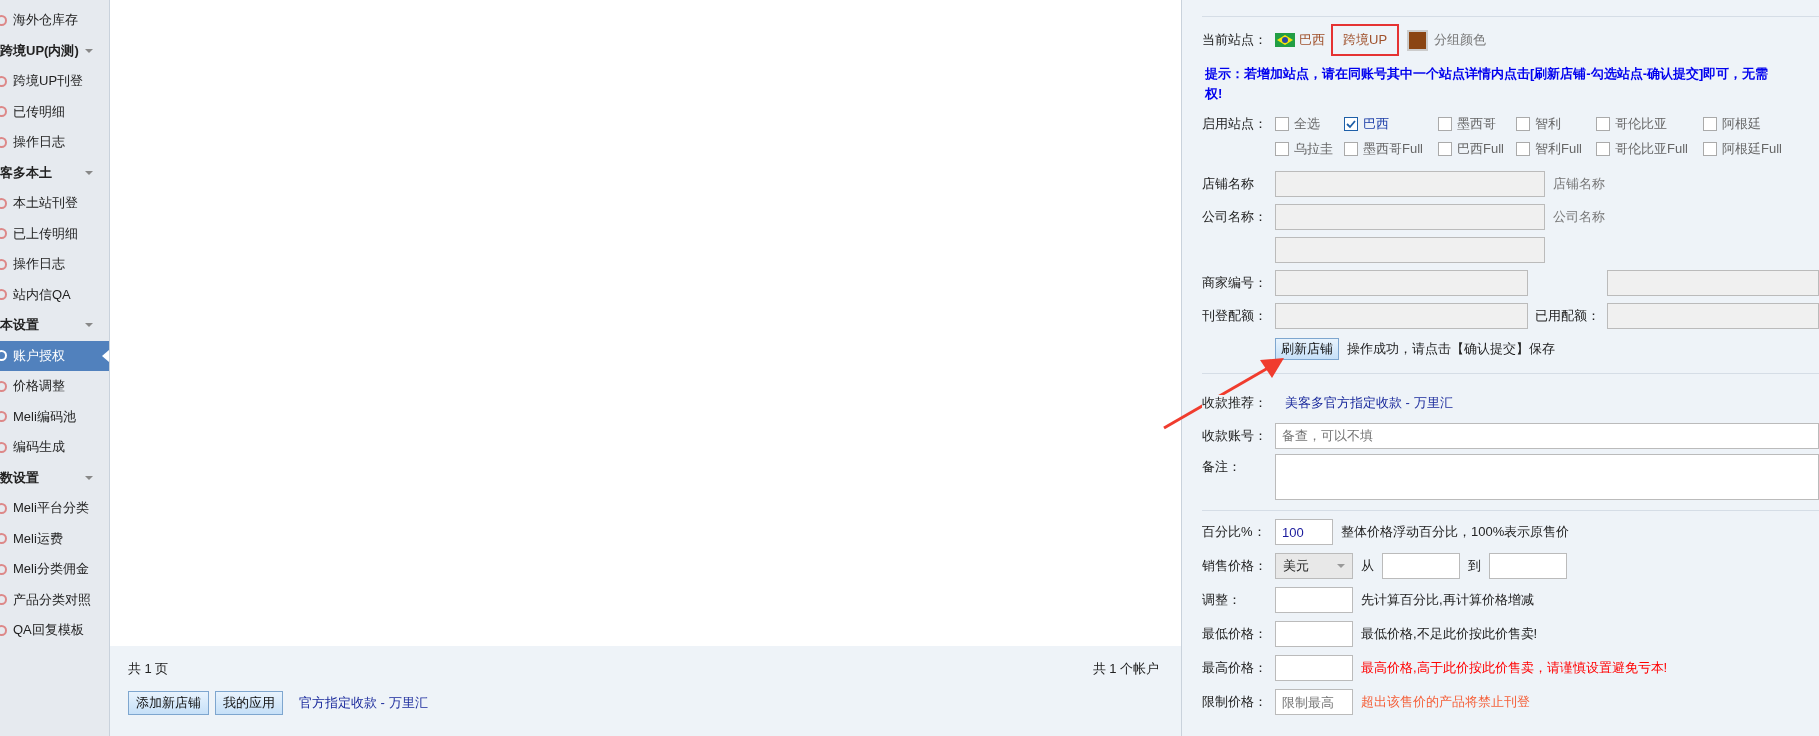  What do you see at coordinates (54, 355) in the screenshot?
I see `sidebar-item: 账户授权` at bounding box center [54, 355].